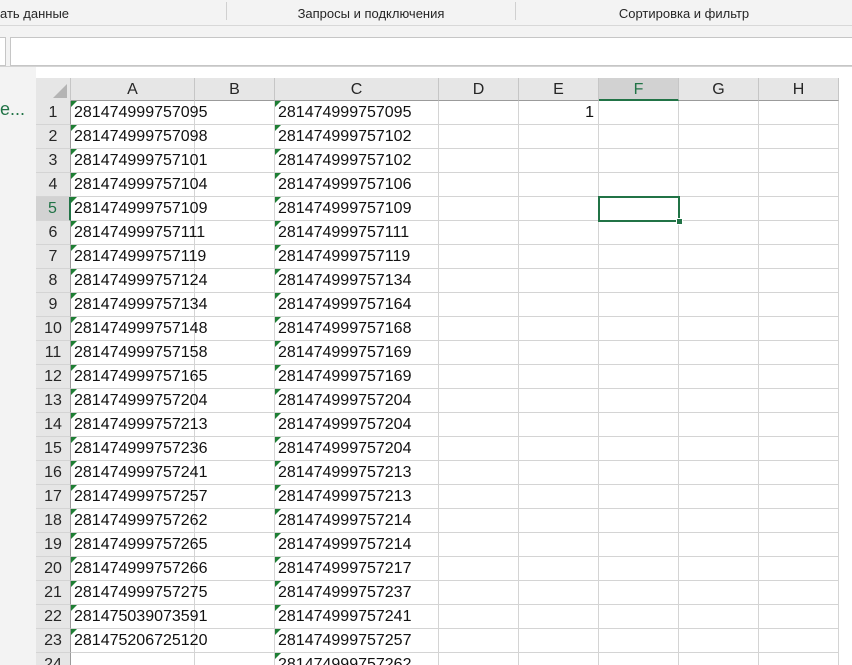 This screenshot has width=852, height=665. Describe the element at coordinates (53, 161) in the screenshot. I see `row-header: 3` at that location.